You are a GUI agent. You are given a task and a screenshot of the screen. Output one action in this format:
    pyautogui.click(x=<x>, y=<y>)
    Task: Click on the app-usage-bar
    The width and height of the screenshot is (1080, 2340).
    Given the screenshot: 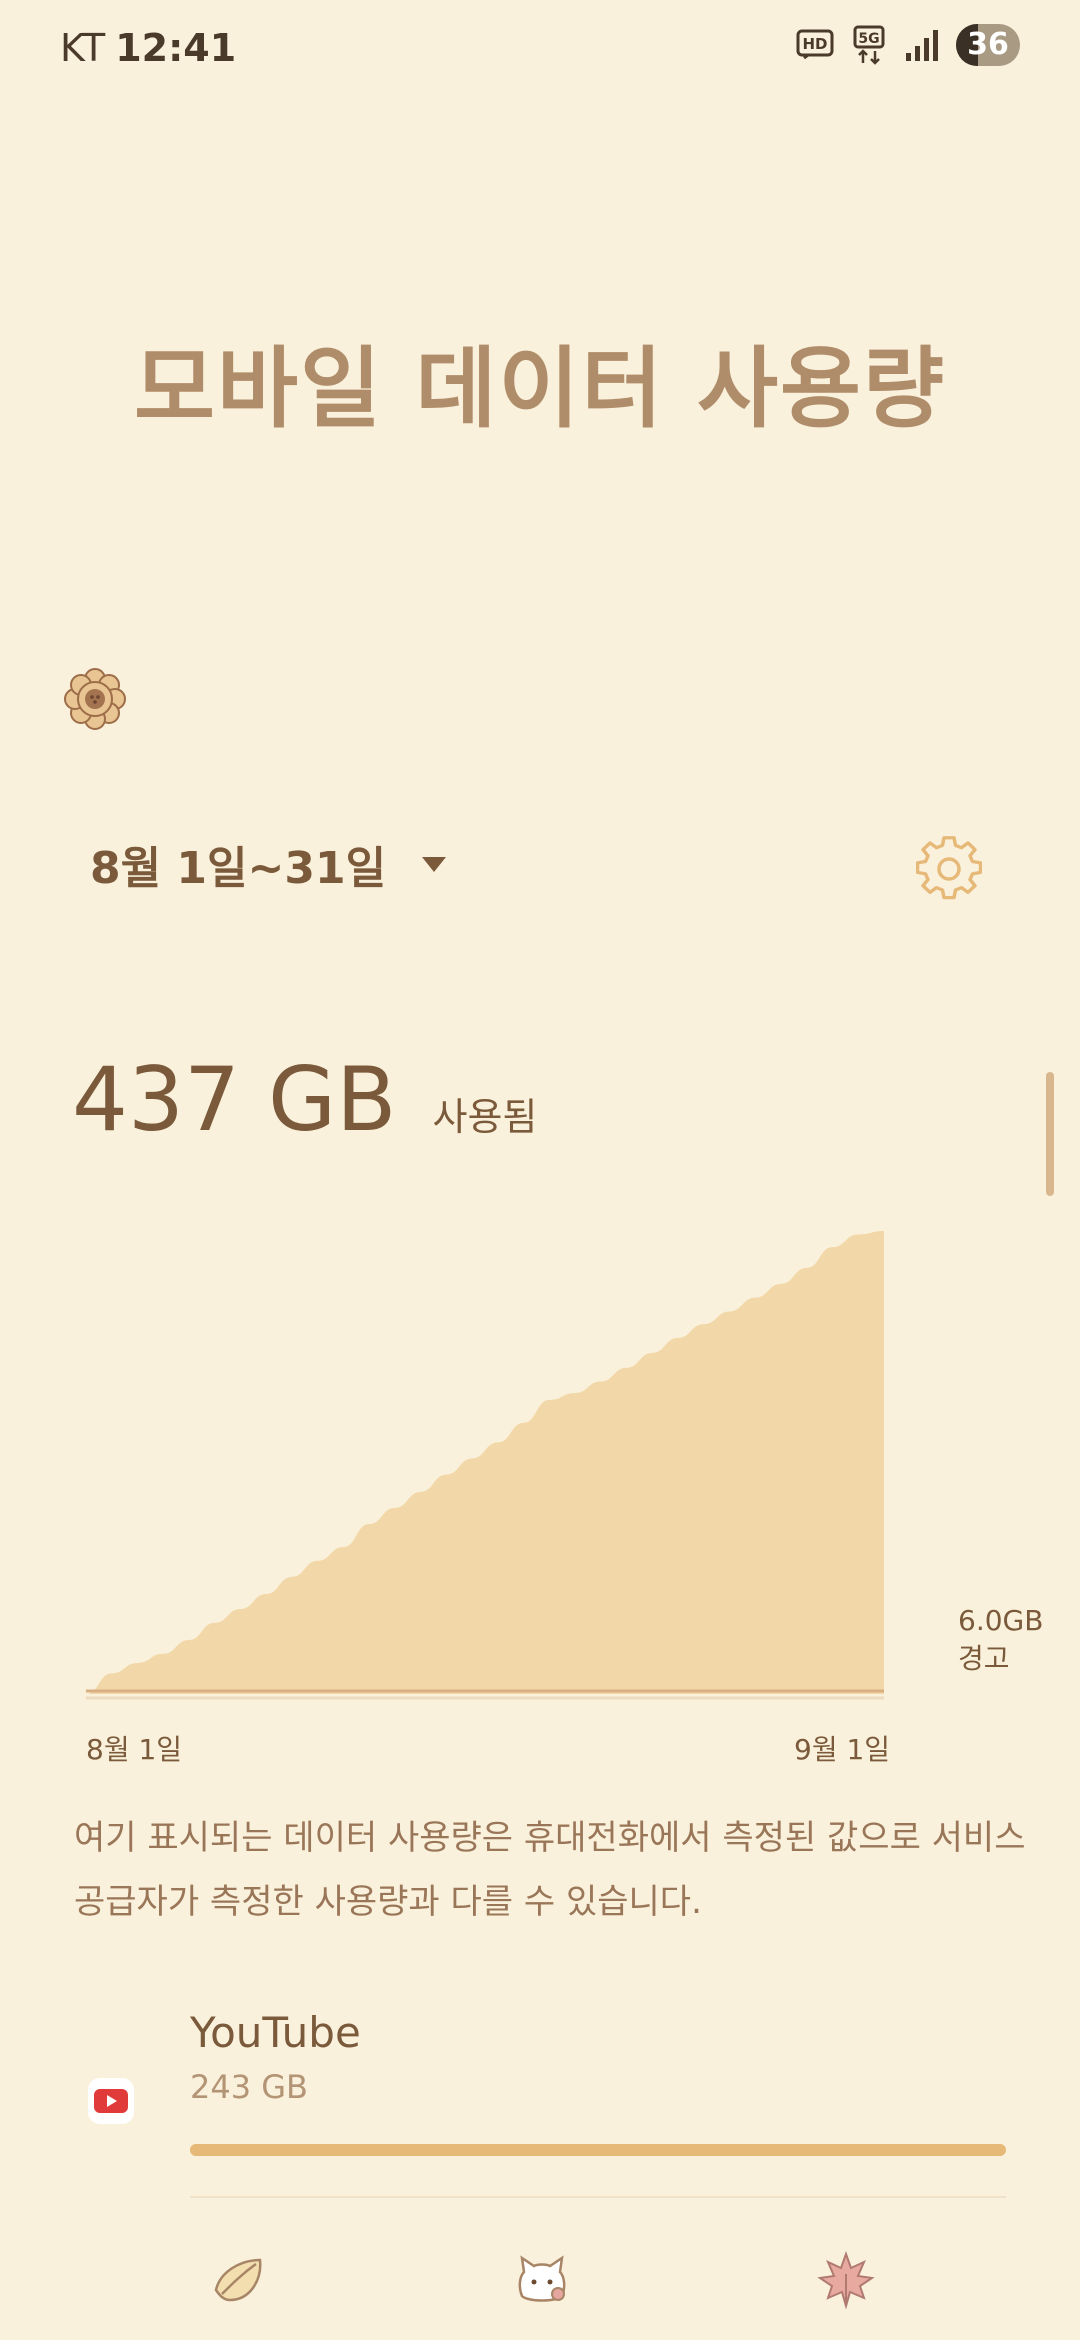 What is the action you would take?
    pyautogui.click(x=598, y=2150)
    